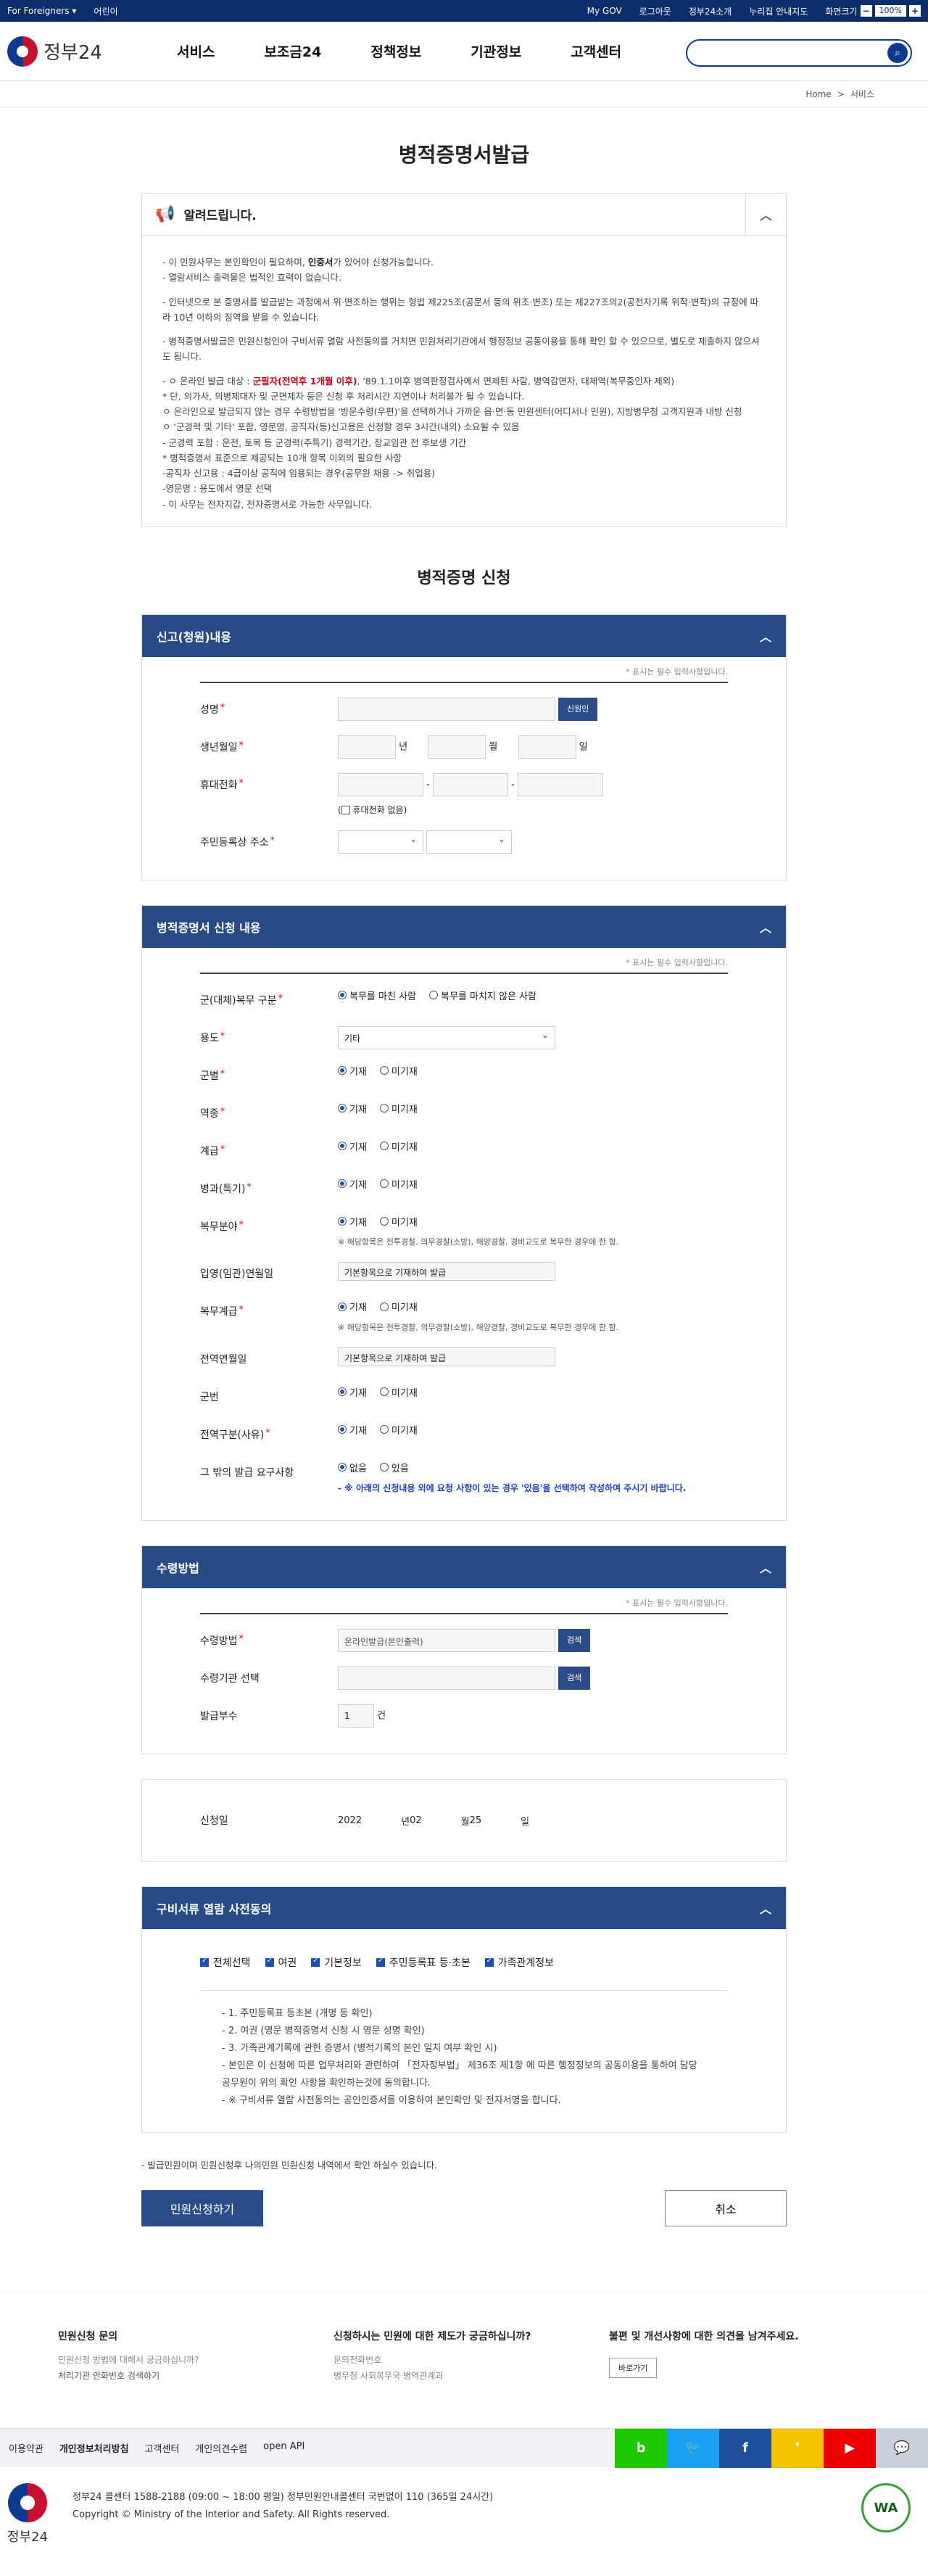 Image resolution: width=928 pixels, height=2576 pixels. What do you see at coordinates (902, 2448) in the screenshot?
I see `chat-icon: 💬` at bounding box center [902, 2448].